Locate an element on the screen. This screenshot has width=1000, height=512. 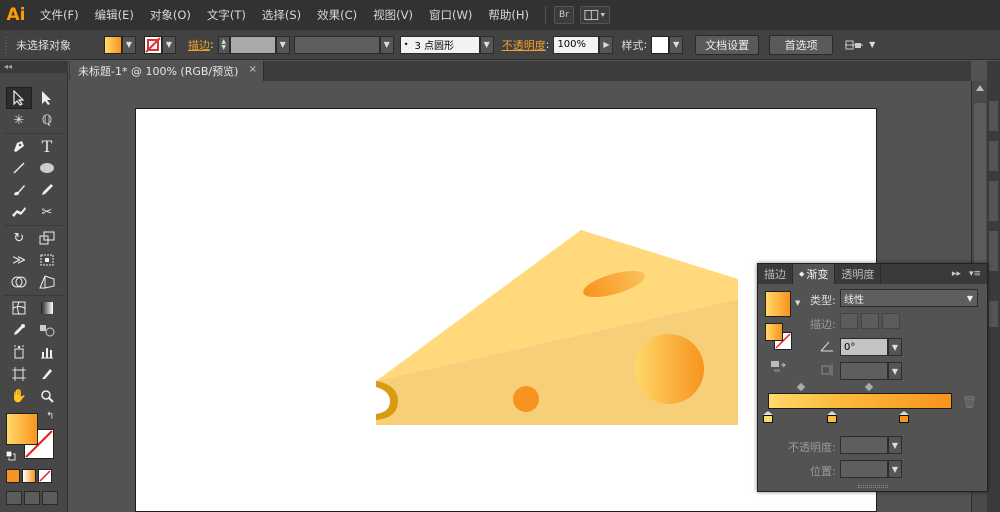
menu-select: 选择(S) is located at coordinates (281, 15).